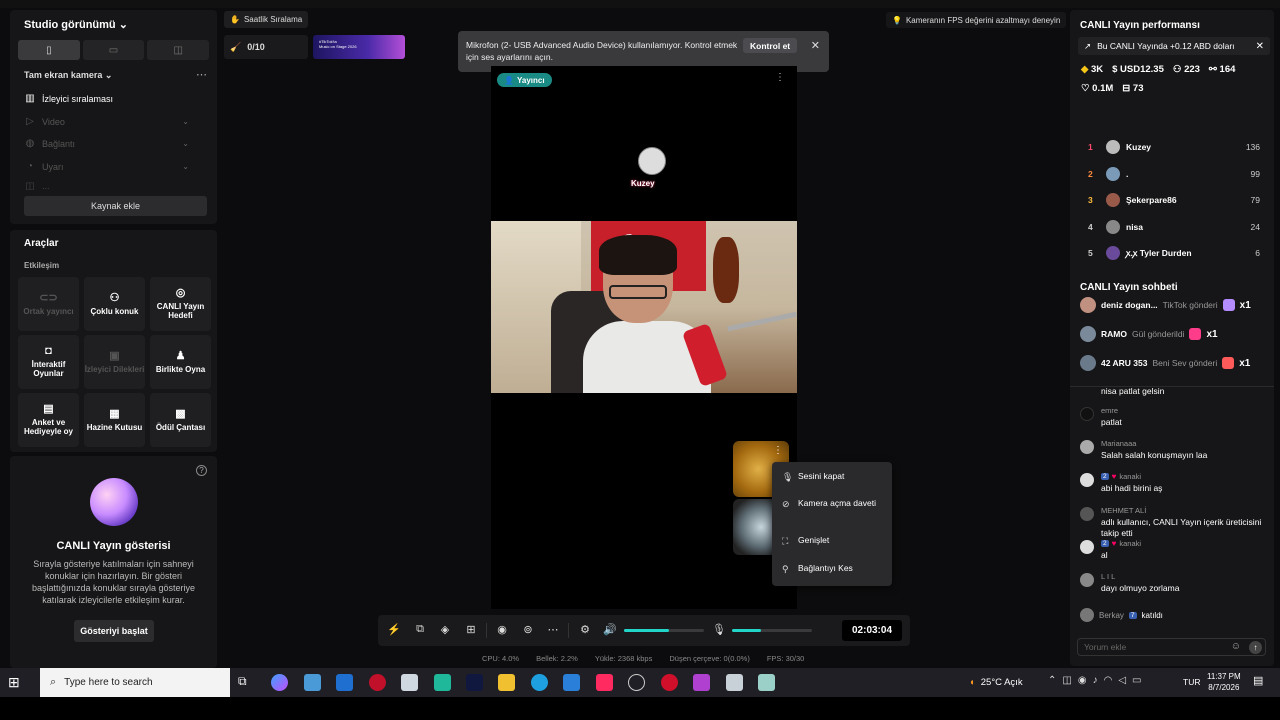 This screenshot has width=1280, height=720. Describe the element at coordinates (1095, 680) in the screenshot. I see `mic-tray-icon: ♪` at that location.